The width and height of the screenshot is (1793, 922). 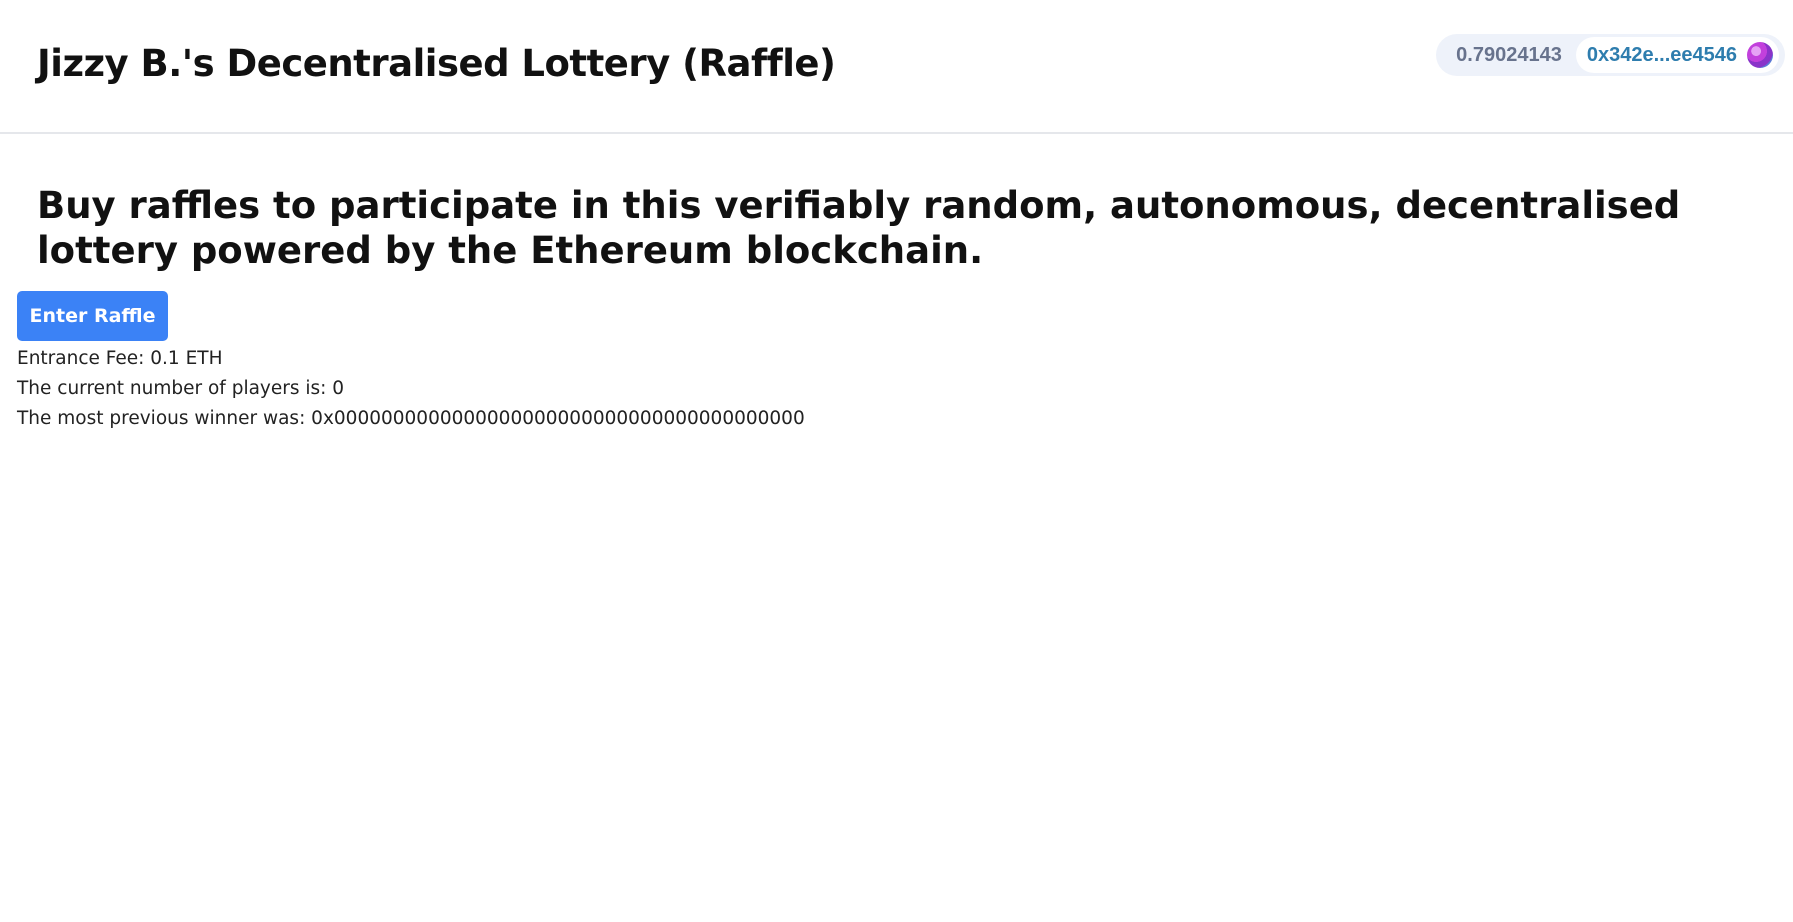 I want to click on enter-raffle-button: Enter Raffle, so click(x=92, y=316).